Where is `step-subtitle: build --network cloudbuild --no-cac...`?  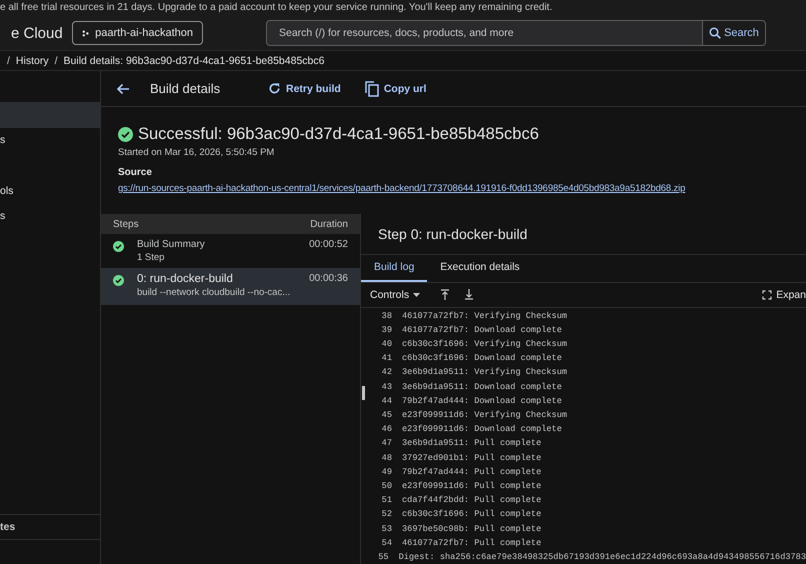
step-subtitle: build --network cloudbuild --no-cac... is located at coordinates (214, 292).